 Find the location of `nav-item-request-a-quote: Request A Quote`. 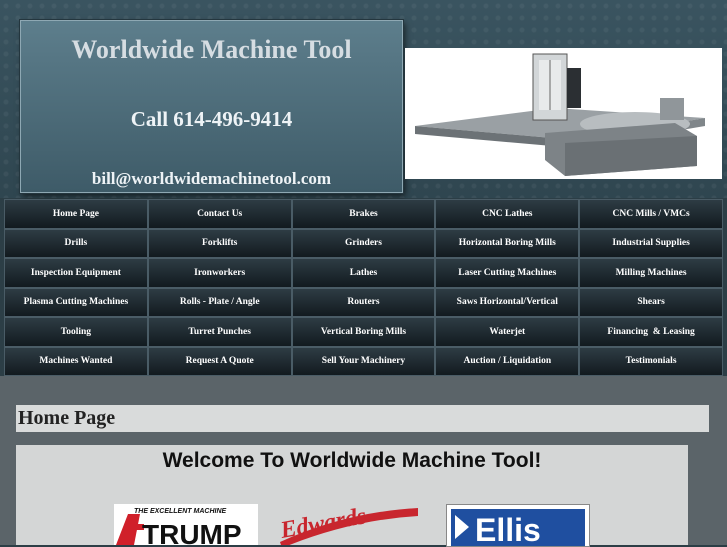

nav-item-request-a-quote: Request A Quote is located at coordinates (219, 361).